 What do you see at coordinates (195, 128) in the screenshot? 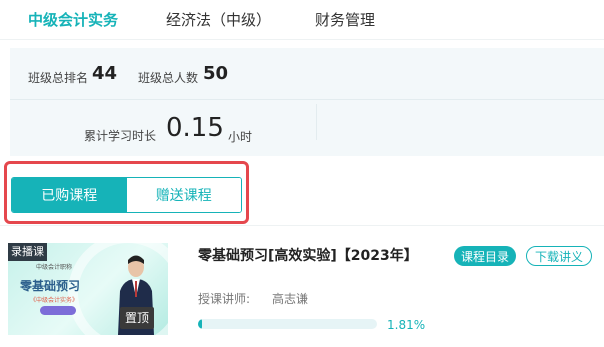
I see `study-time-value: 0.15` at bounding box center [195, 128].